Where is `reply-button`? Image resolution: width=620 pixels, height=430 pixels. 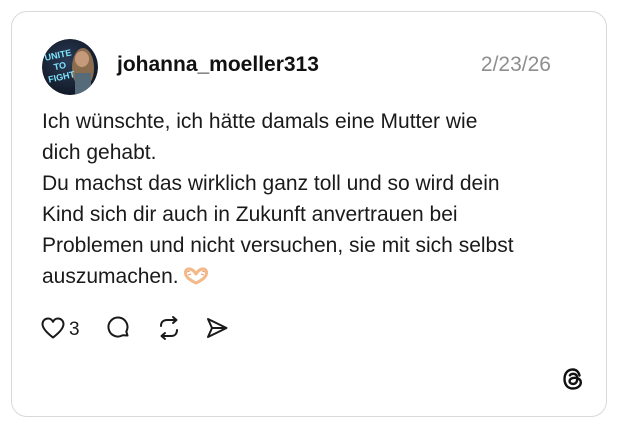 reply-button is located at coordinates (119, 330).